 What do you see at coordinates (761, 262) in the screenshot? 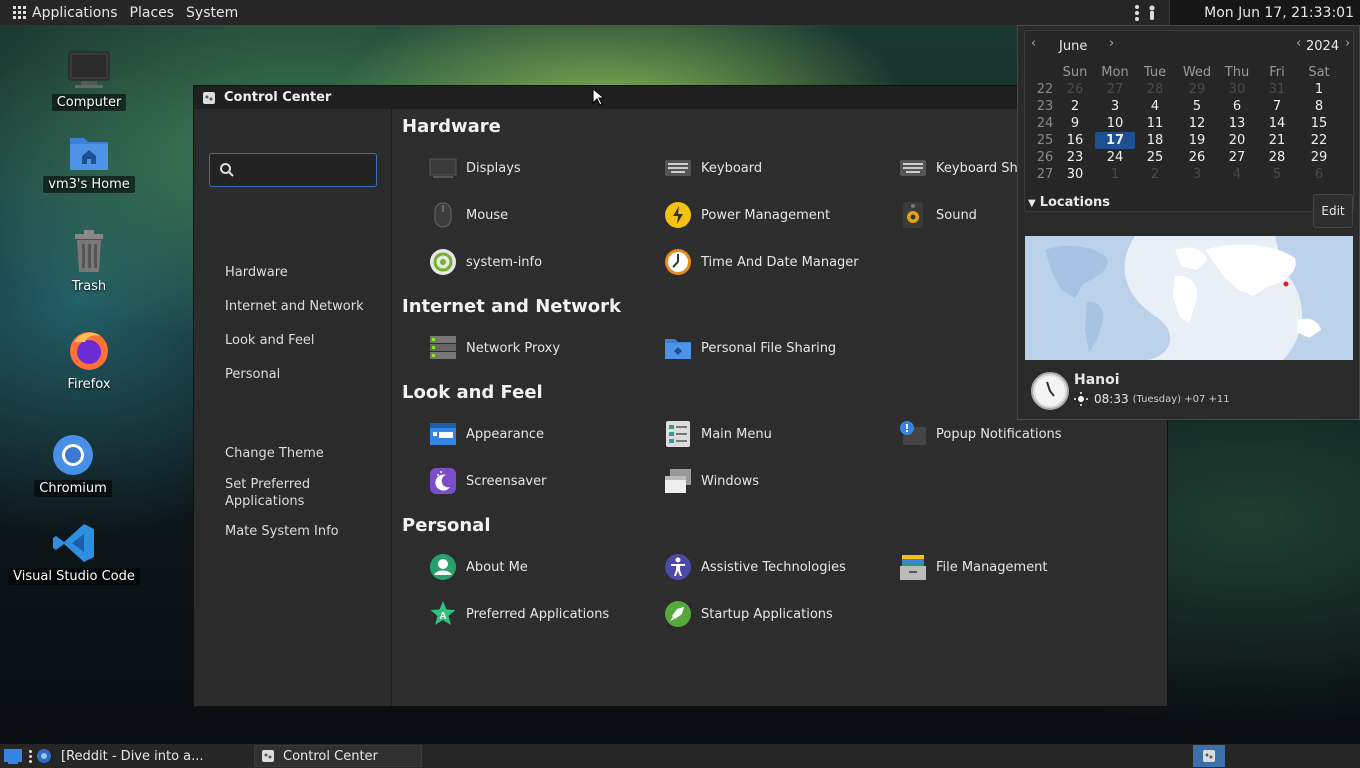
I see `item-time-date-manager: Time And Date Manager` at bounding box center [761, 262].